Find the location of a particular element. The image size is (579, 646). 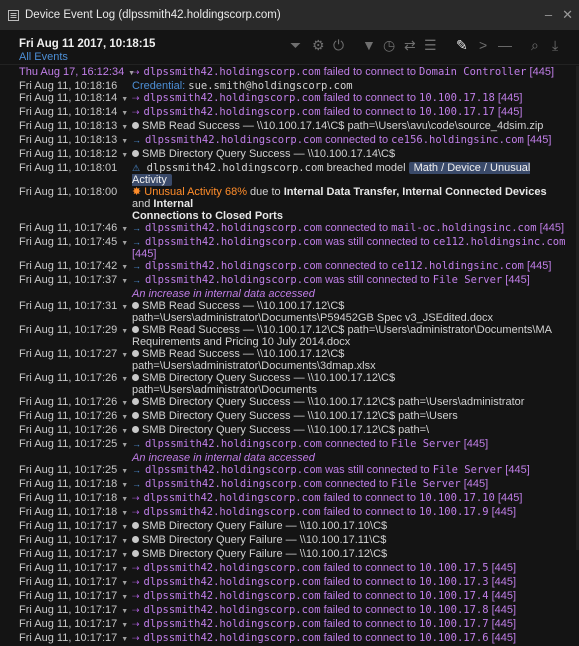

event-target: mail-oc.holdingsinc.com is located at coordinates (463, 228).